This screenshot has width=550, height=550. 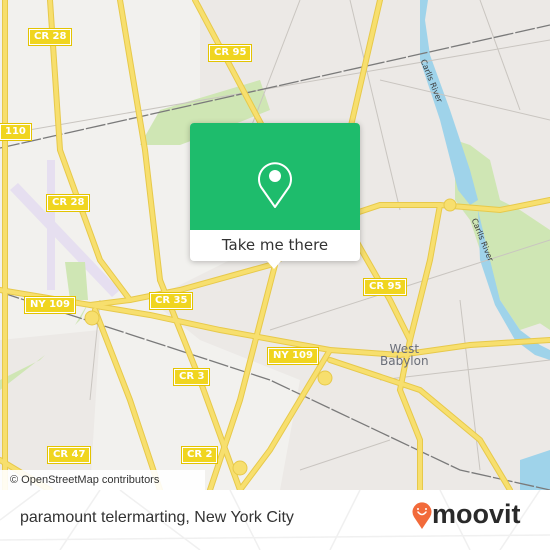 I want to click on popup-pointer, so click(x=274, y=265).